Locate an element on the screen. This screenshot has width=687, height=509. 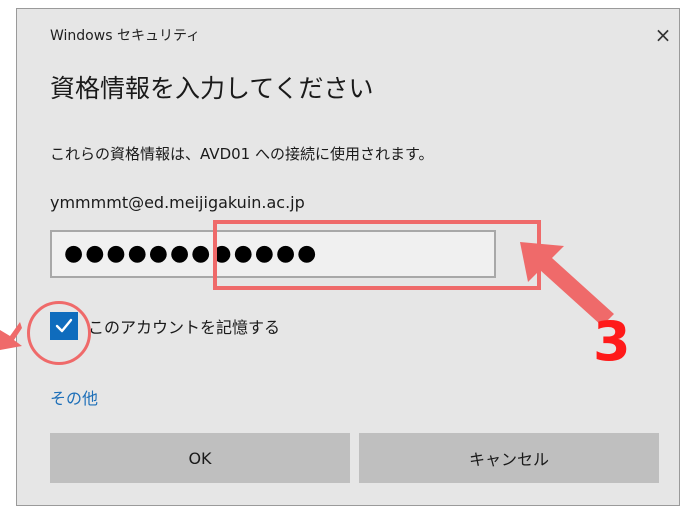
dialog-heading: 資格情報を入力してください is located at coordinates (212, 88).